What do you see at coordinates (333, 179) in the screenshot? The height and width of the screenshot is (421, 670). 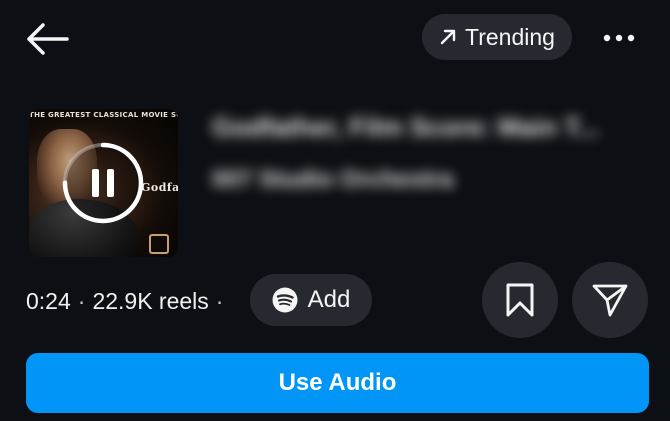 I see `artist-name: 007 Studio Orchestra` at bounding box center [333, 179].